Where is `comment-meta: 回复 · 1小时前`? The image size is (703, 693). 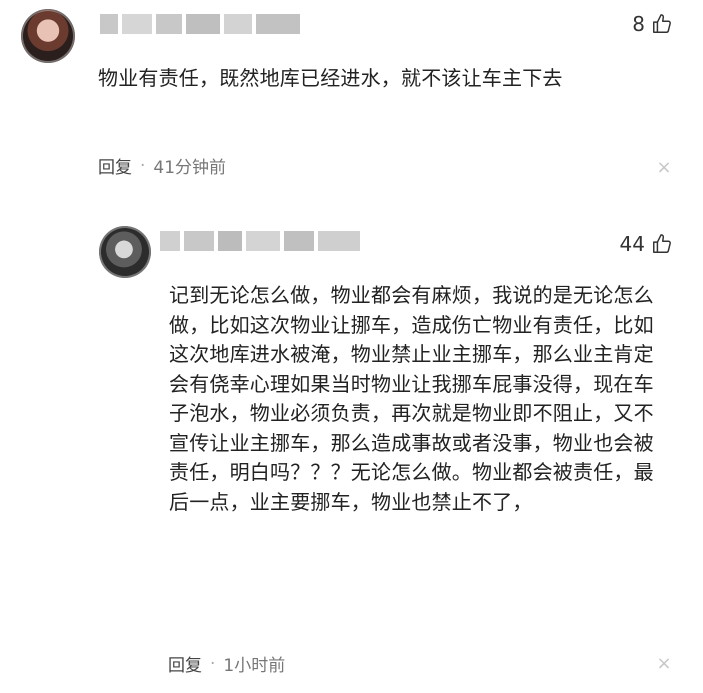
comment-meta: 回复 · 1小时前 is located at coordinates (227, 664).